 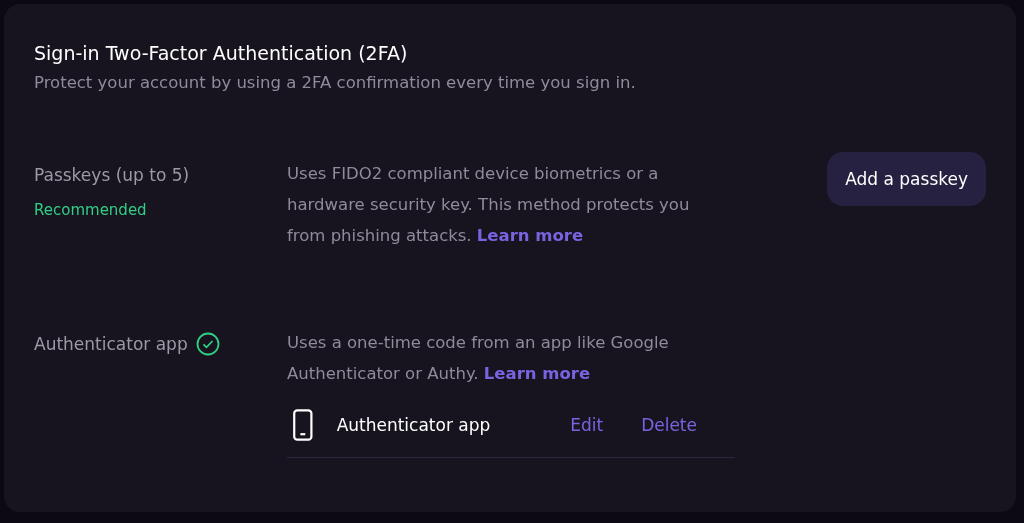 What do you see at coordinates (221, 53) in the screenshot?
I see `section-title: Sign-in Two-Factor Authentication (2FA)` at bounding box center [221, 53].